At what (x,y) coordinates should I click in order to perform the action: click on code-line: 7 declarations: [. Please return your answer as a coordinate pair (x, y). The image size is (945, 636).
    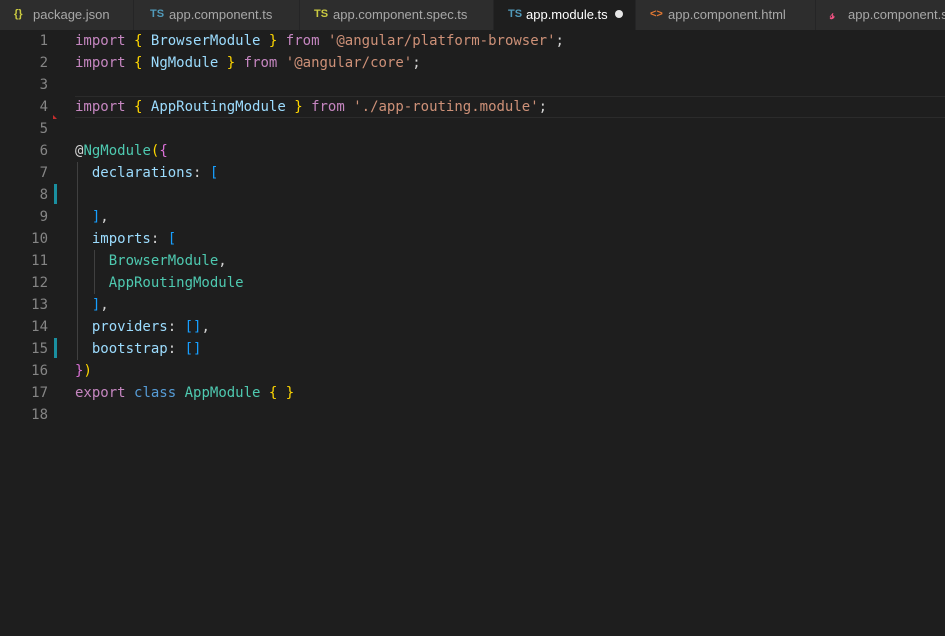
    Looking at the image, I should click on (472, 173).